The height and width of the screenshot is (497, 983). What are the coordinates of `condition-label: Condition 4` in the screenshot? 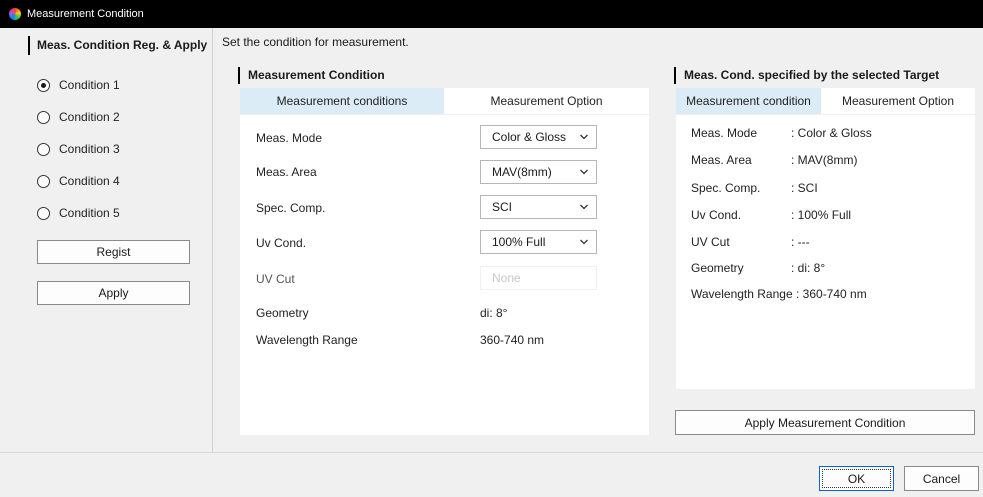 It's located at (89, 181).